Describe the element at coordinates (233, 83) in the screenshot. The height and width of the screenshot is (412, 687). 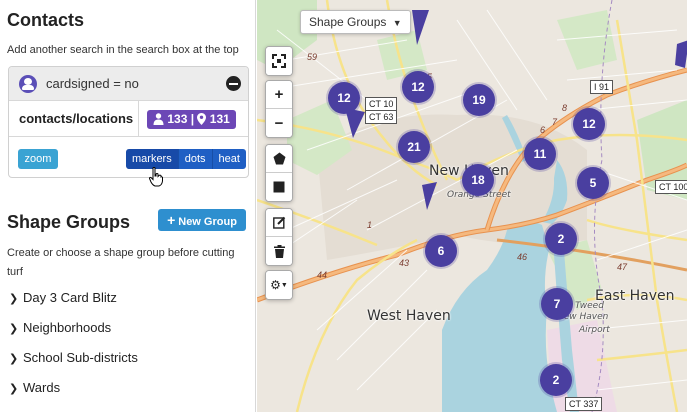
I see `remove-circle-icon` at that location.